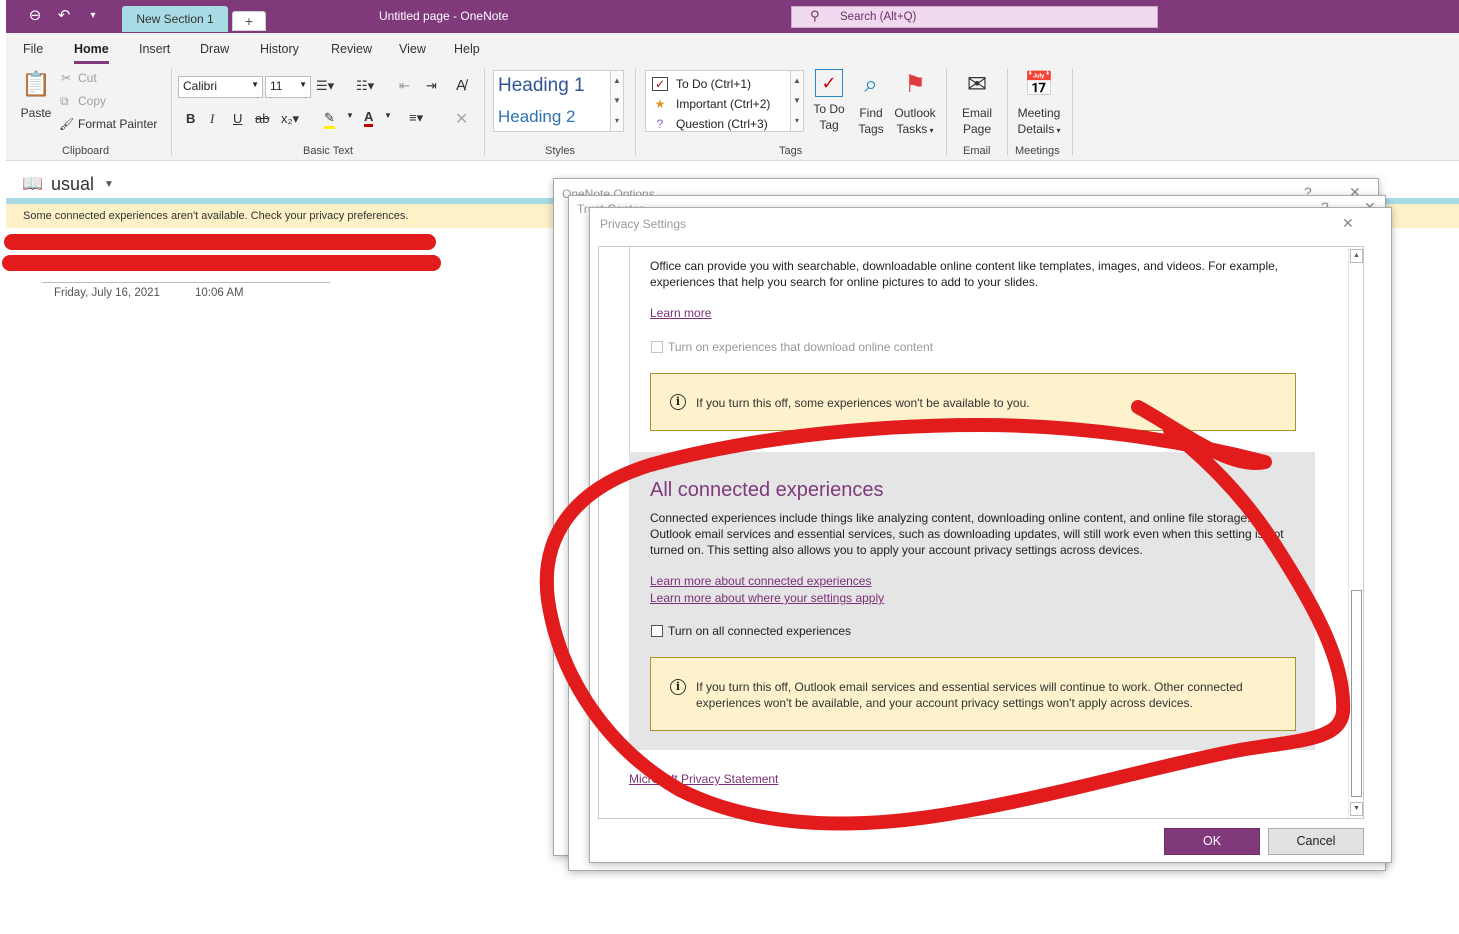 The image size is (1459, 934). Describe the element at coordinates (1212, 841) in the screenshot. I see `ok-button: OK` at that location.